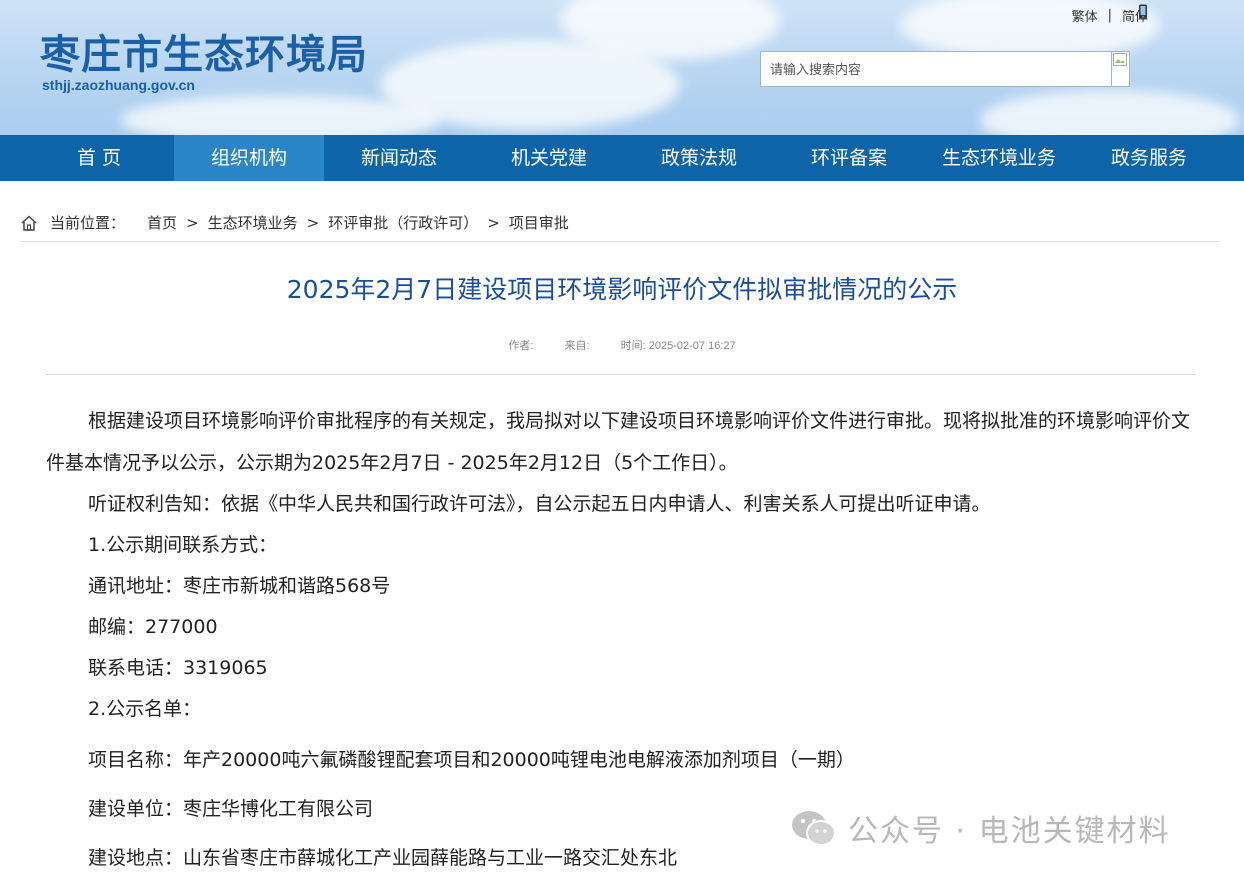  What do you see at coordinates (253, 222) in the screenshot?
I see `breadcrumb-link-eco-business: 生态环境业务` at bounding box center [253, 222].